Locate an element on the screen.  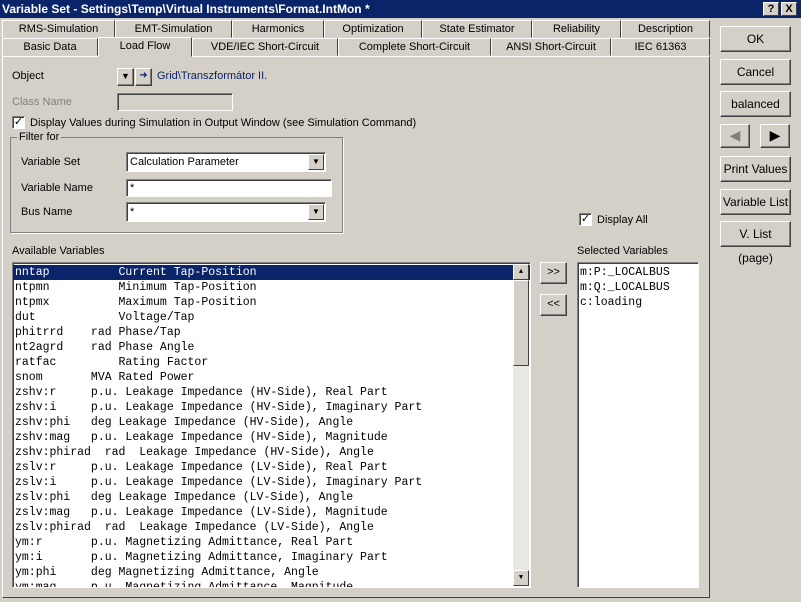
variable-list-button: Variable List is located at coordinates (755, 202).